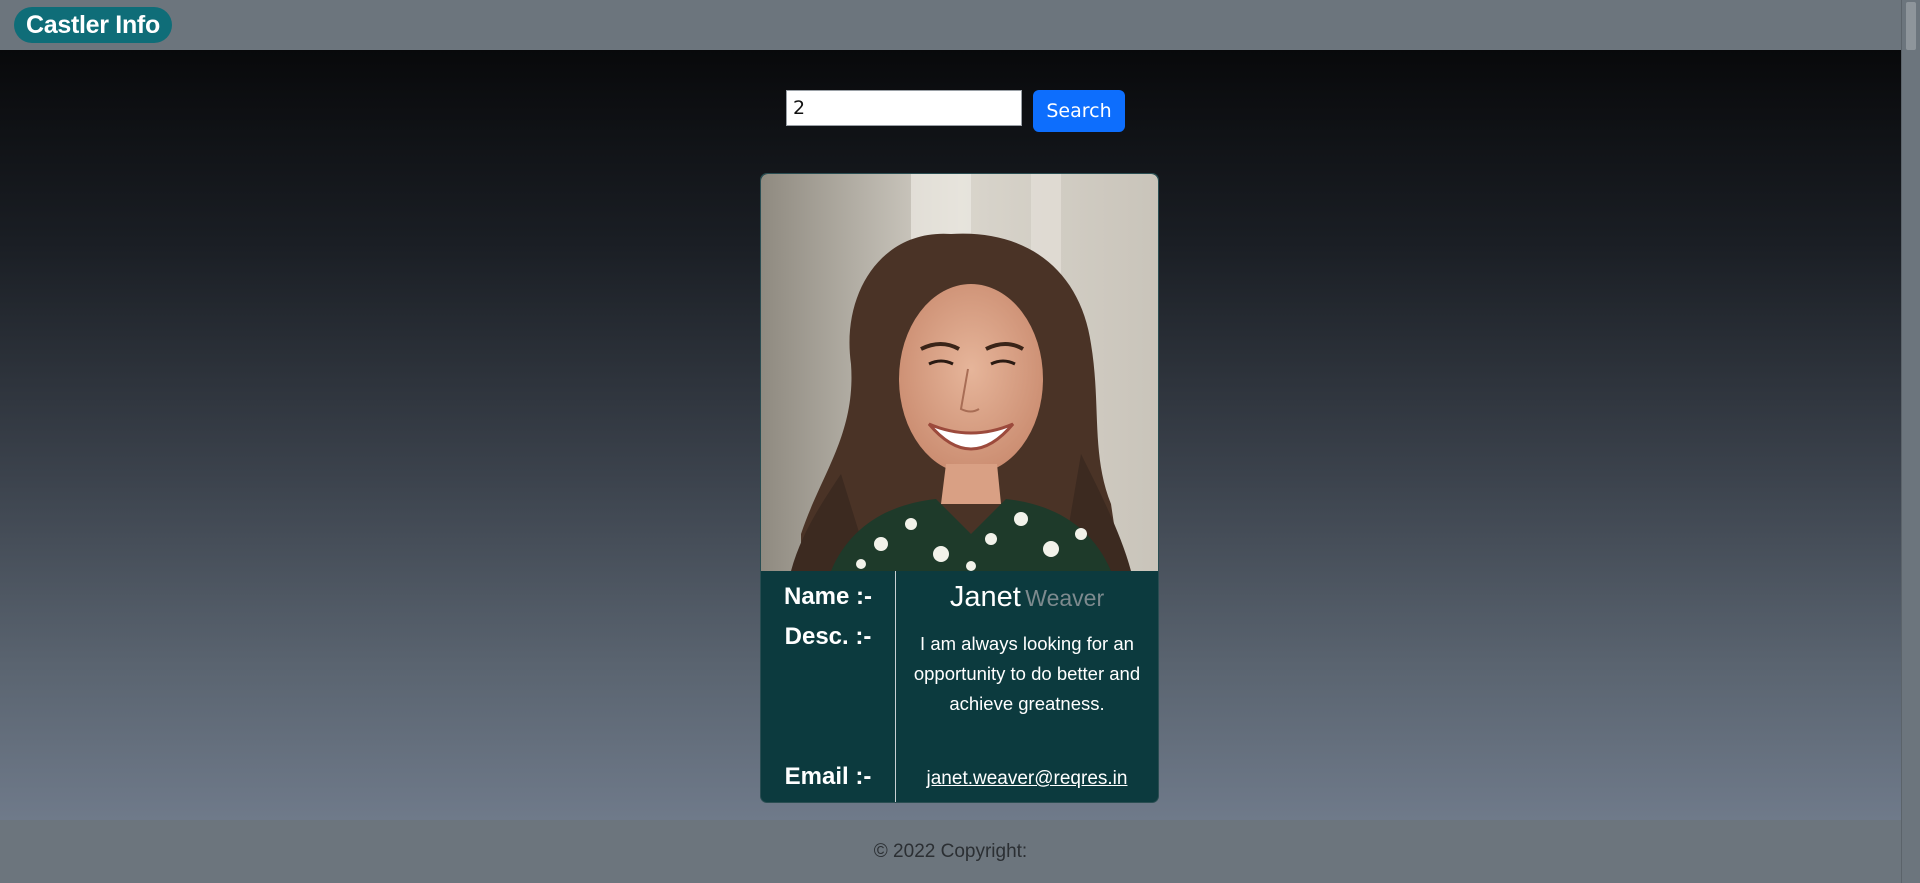 The height and width of the screenshot is (883, 1920). I want to click on navbar: Castler Info, so click(950, 25).